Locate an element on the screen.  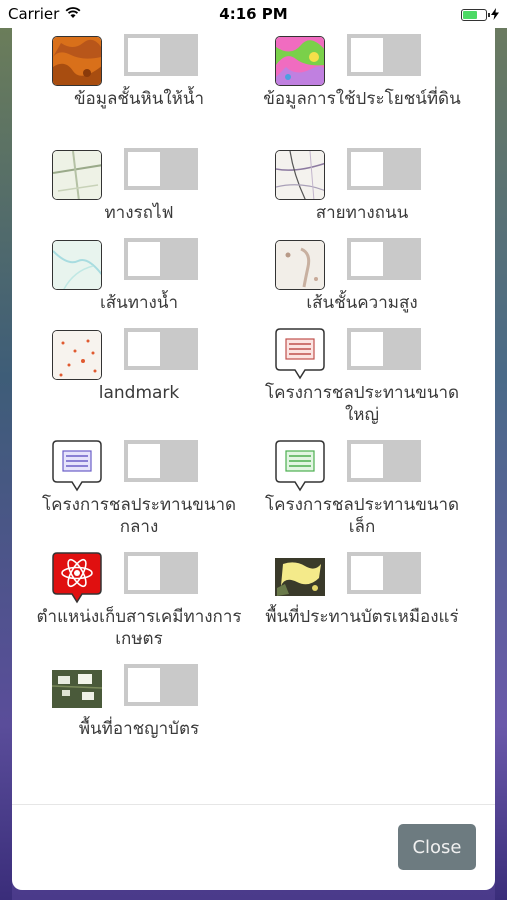
landmark-toggle is located at coordinates (161, 349).